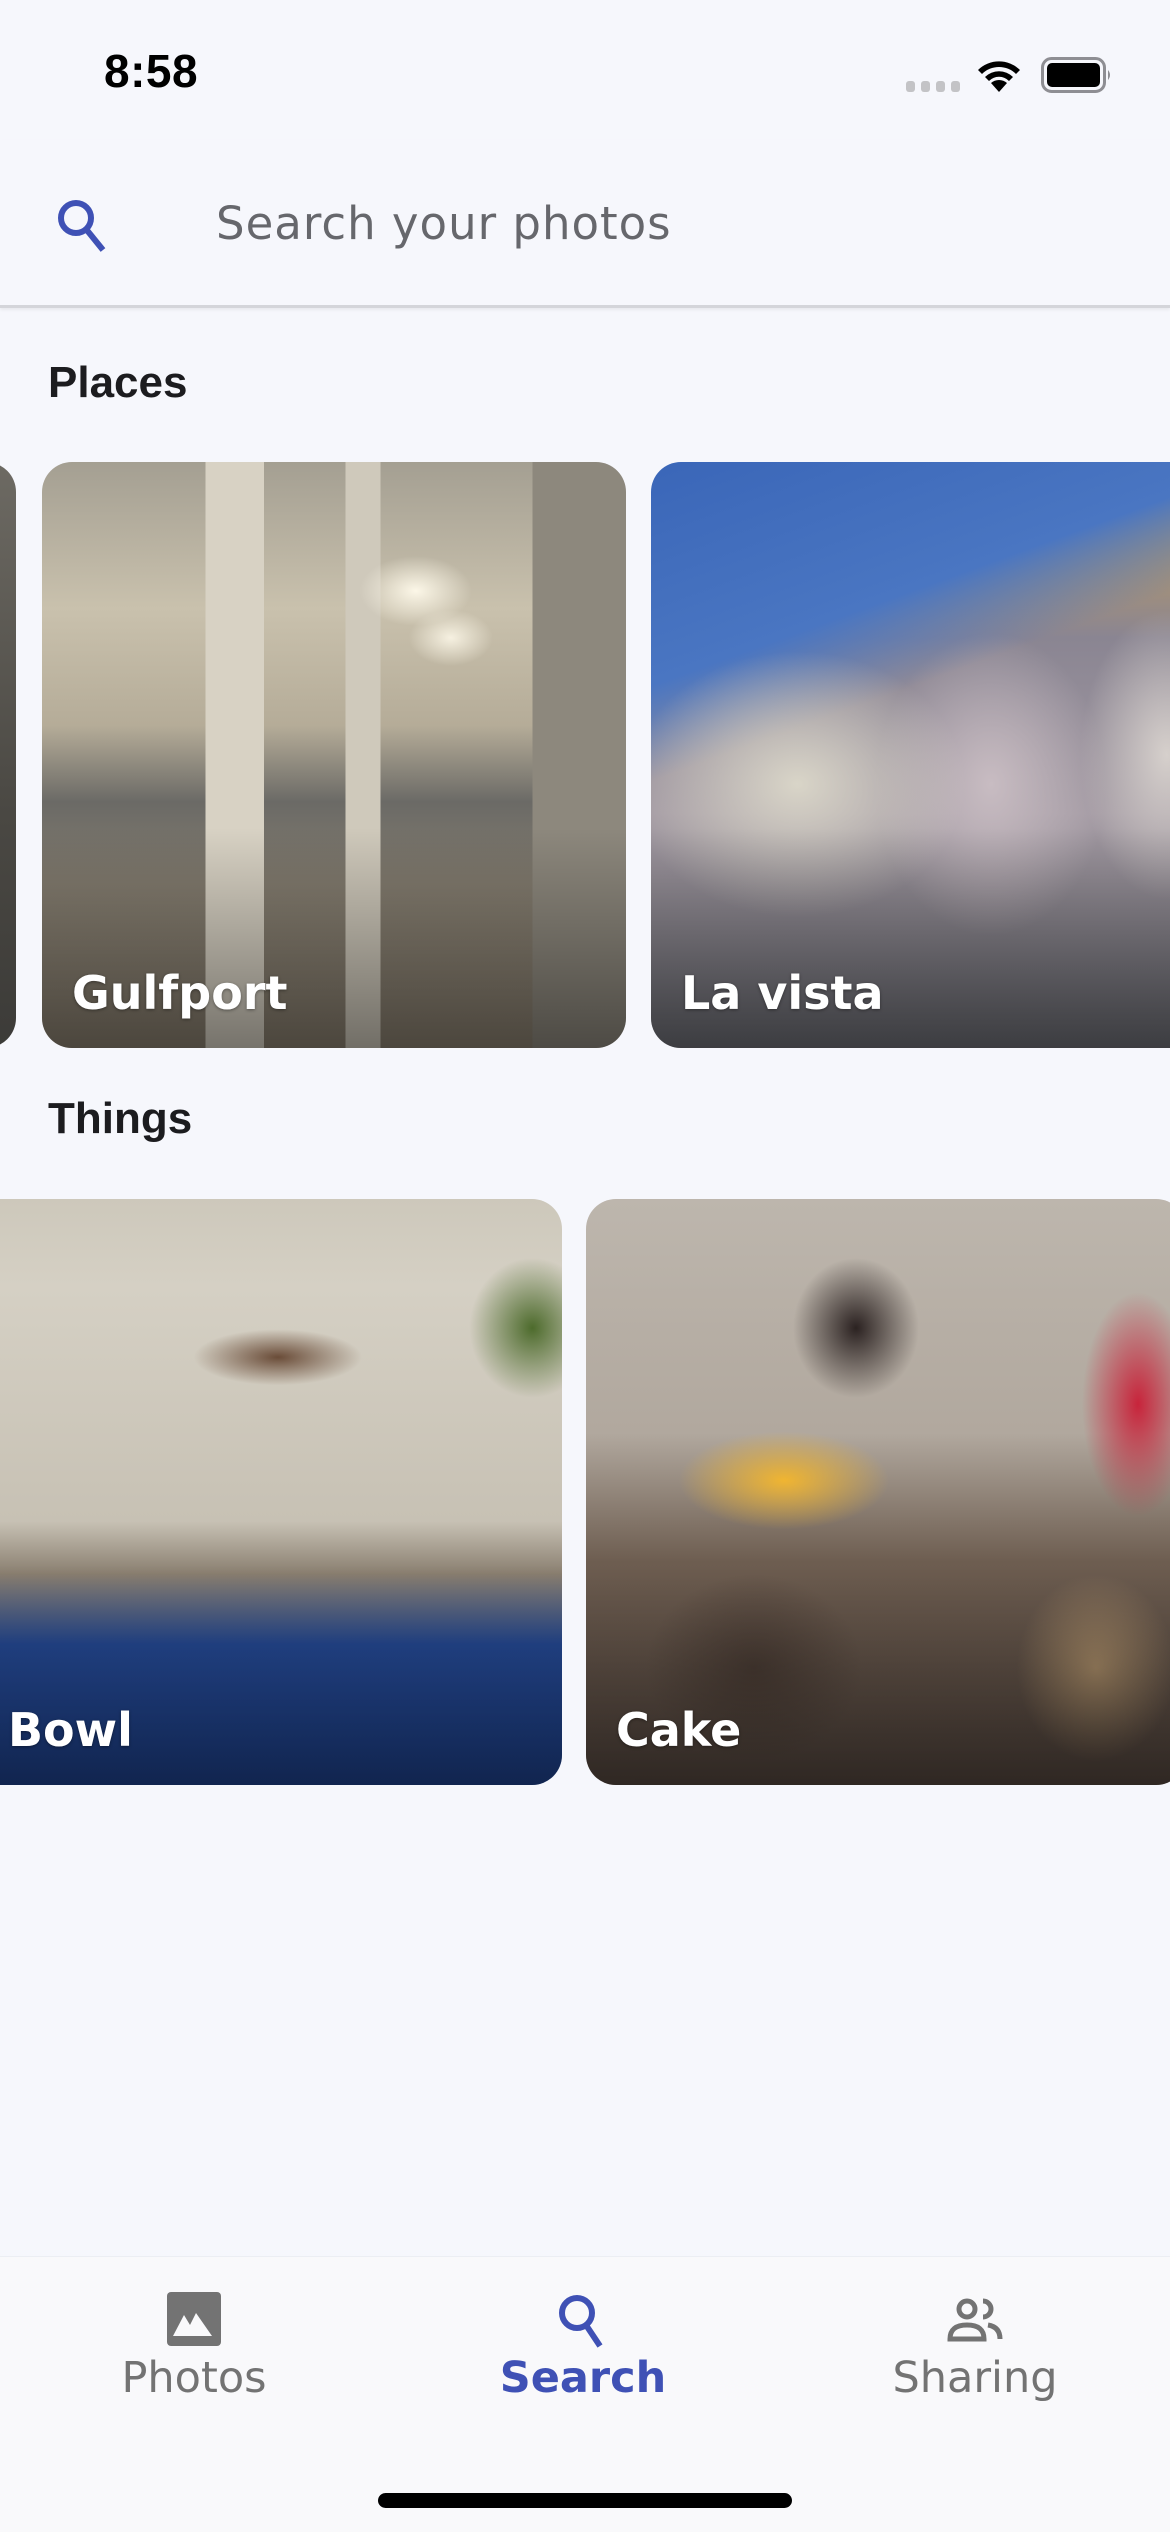 The width and height of the screenshot is (1170, 2532). What do you see at coordinates (120, 1118) in the screenshot?
I see `section-title-things: Things` at bounding box center [120, 1118].